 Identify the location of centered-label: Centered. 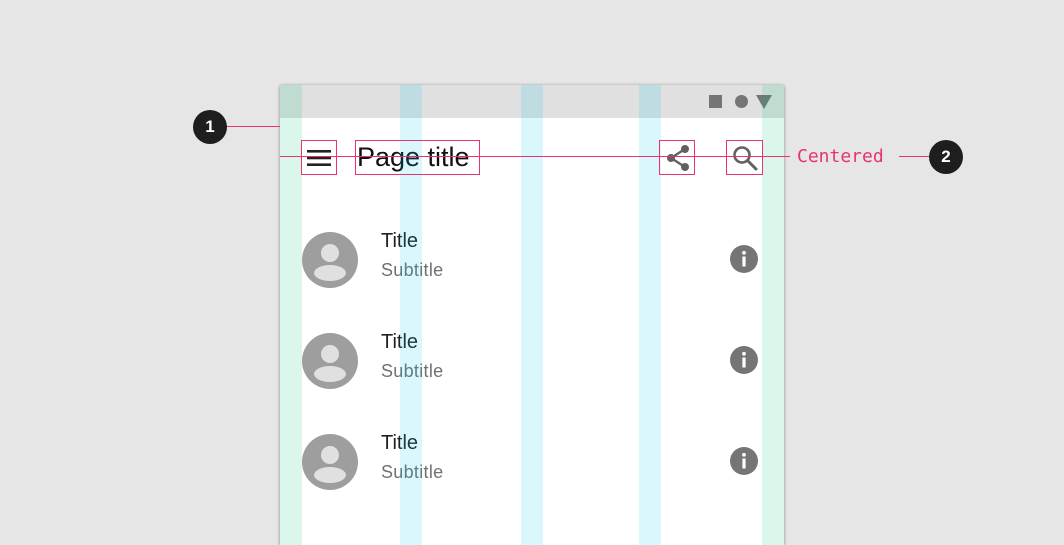
(840, 156).